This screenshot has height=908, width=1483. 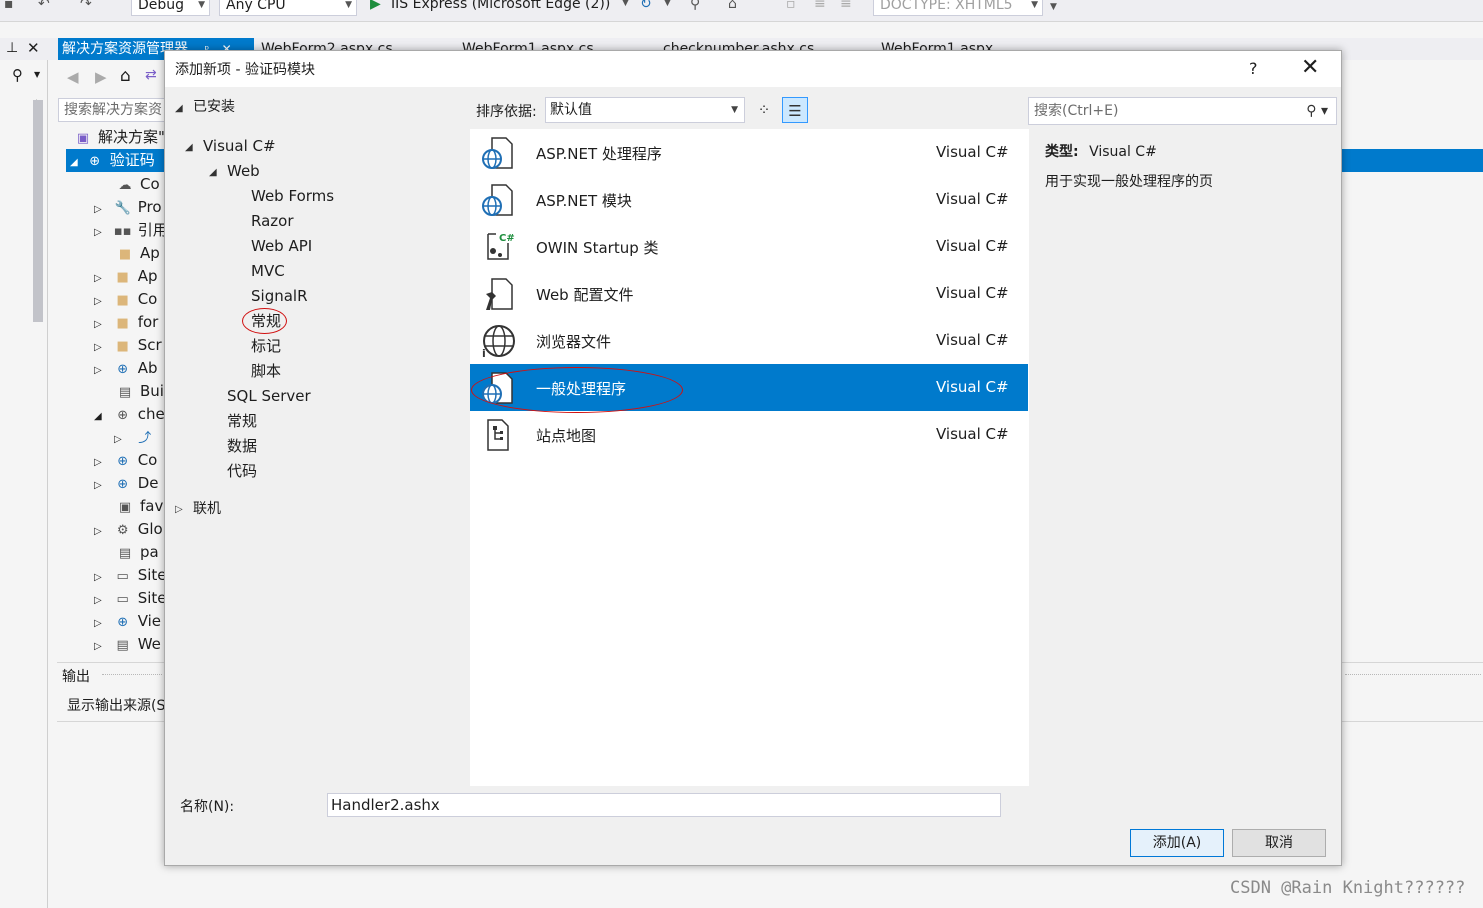 I want to click on project-node: ◢ ⊕ 验证码, so click(x=118, y=160).